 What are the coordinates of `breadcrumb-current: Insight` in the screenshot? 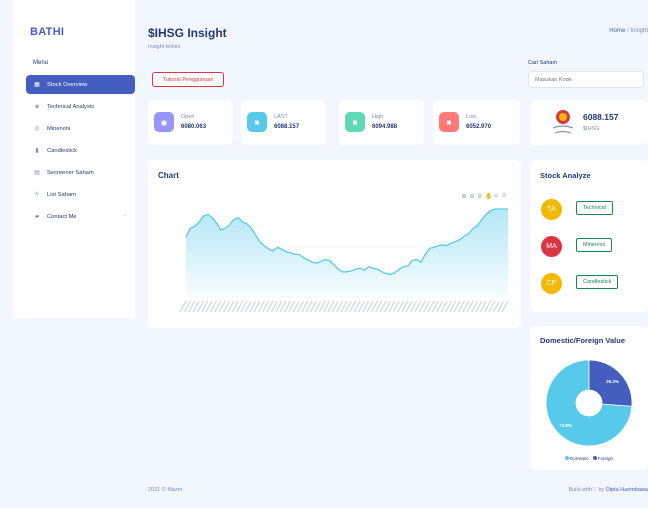 It's located at (639, 31).